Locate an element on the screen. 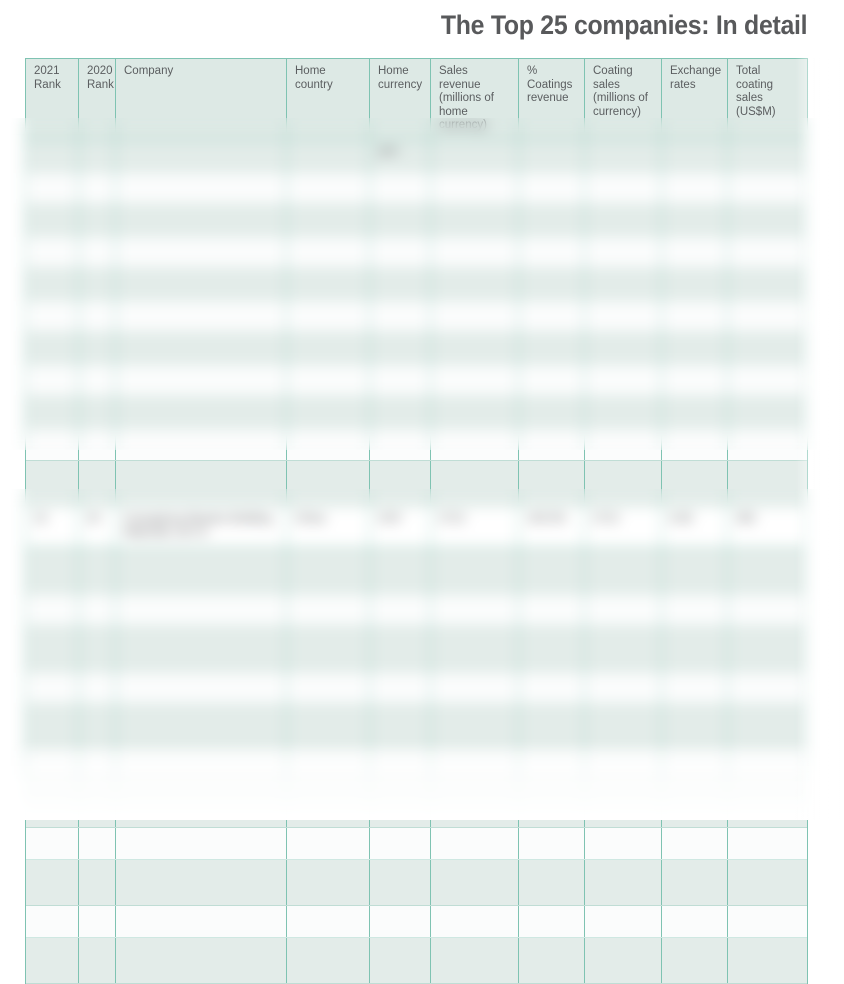 This screenshot has height=984, width=844. column-header-company: Company is located at coordinates (201, 99).